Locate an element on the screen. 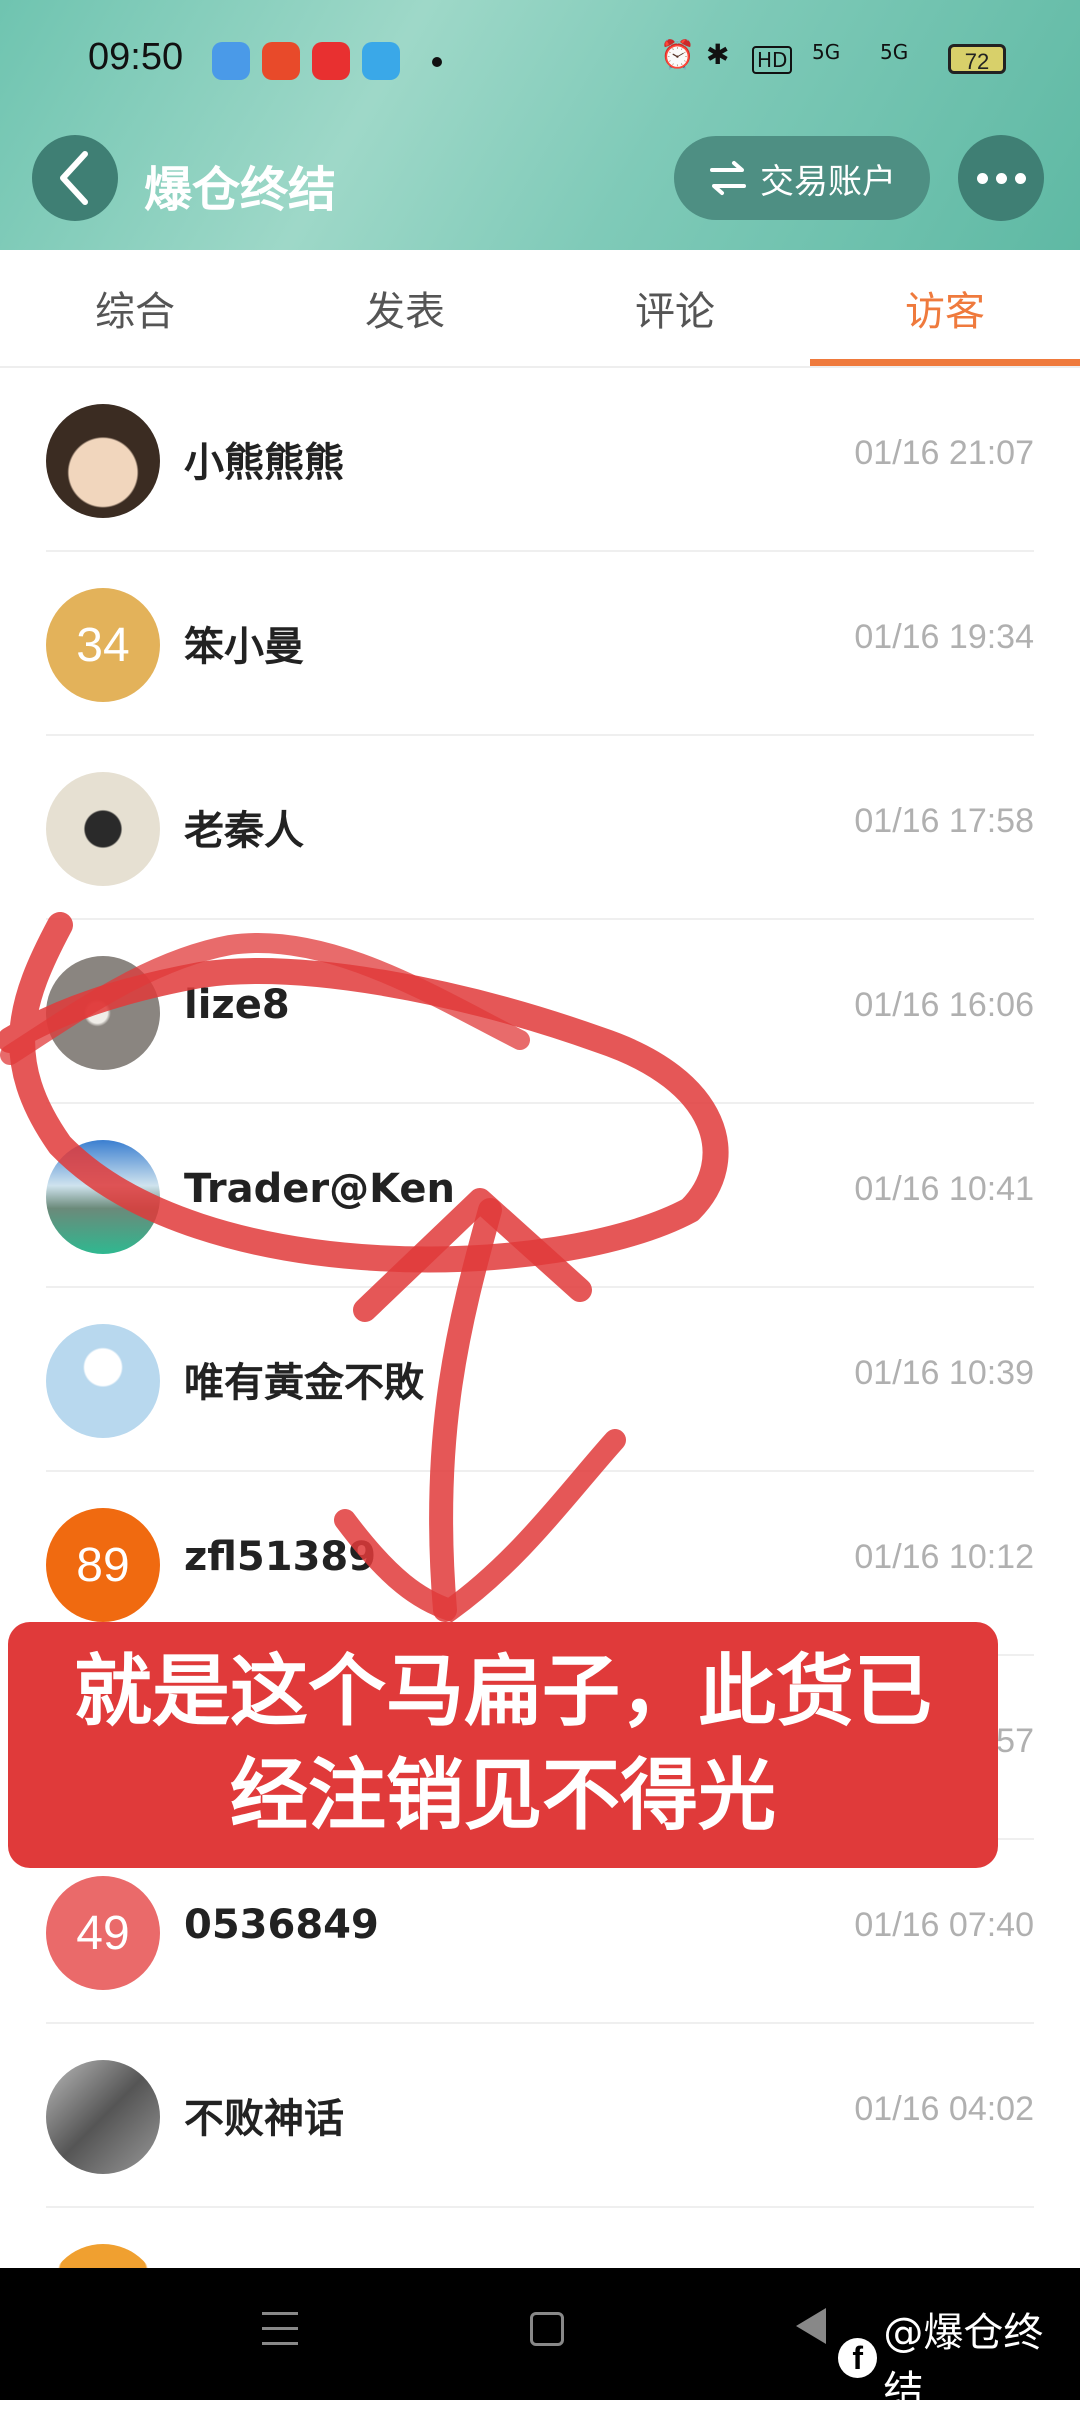 The image size is (1080, 2416). watermark-text: @爆仓终结 is located at coordinates (963, 2362).